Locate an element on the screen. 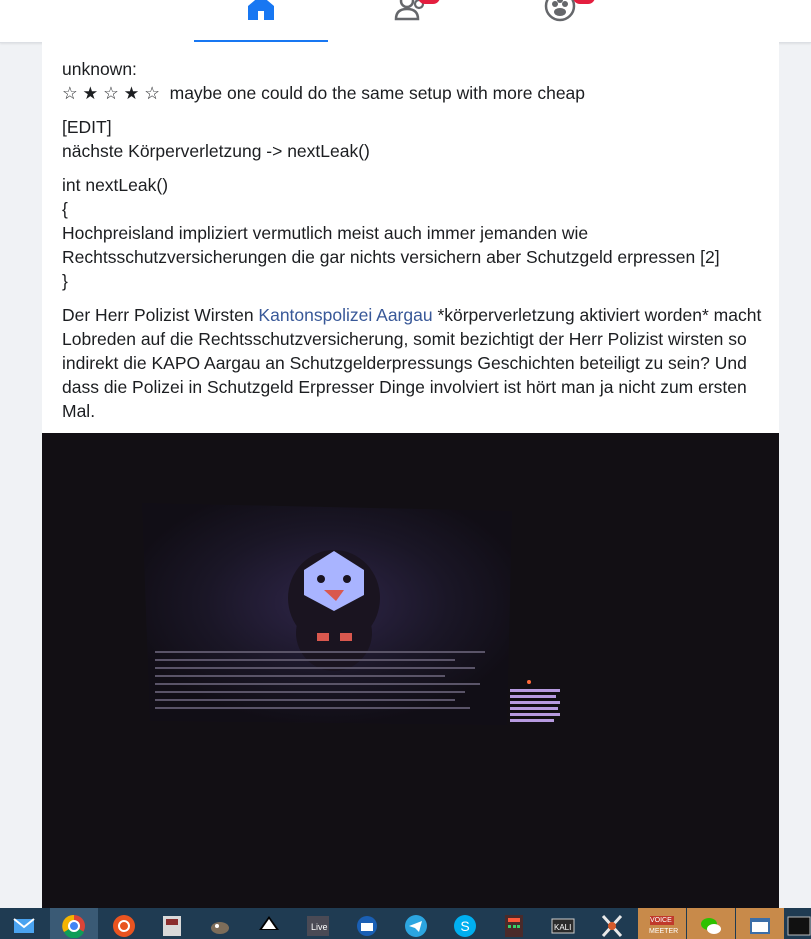 The image size is (811, 939). os-taskbar: Live S KALI VOICE MEETER is located at coordinates (405, 923).